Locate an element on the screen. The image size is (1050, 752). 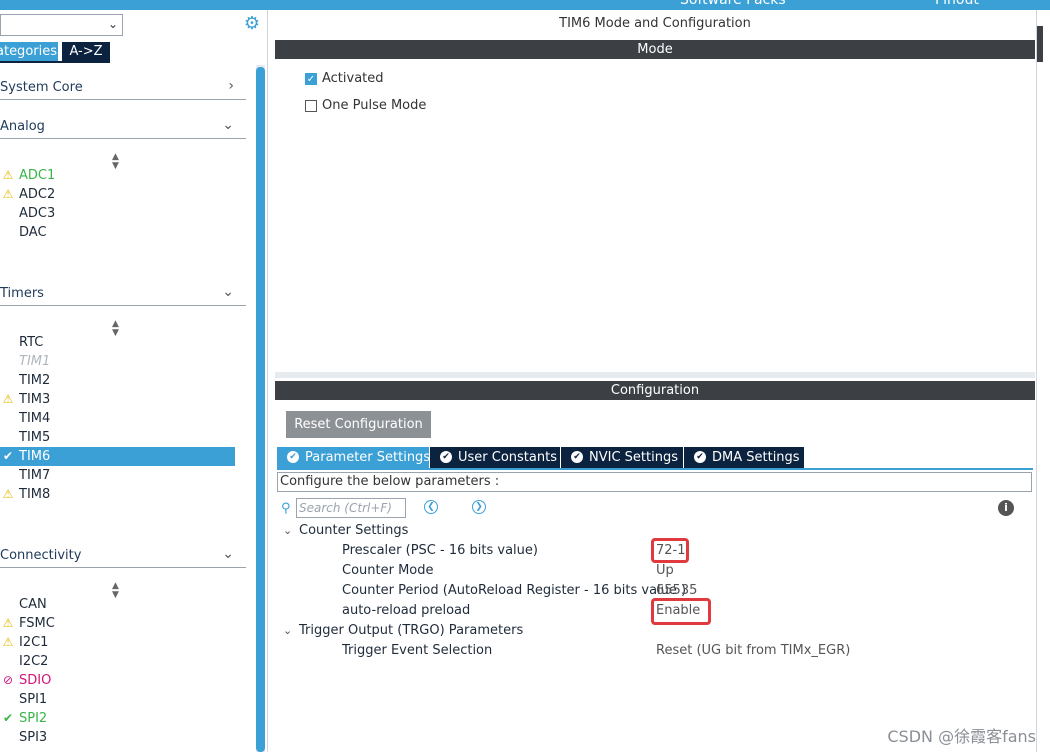
section-analog: Analog ⌄ is located at coordinates (123, 128).